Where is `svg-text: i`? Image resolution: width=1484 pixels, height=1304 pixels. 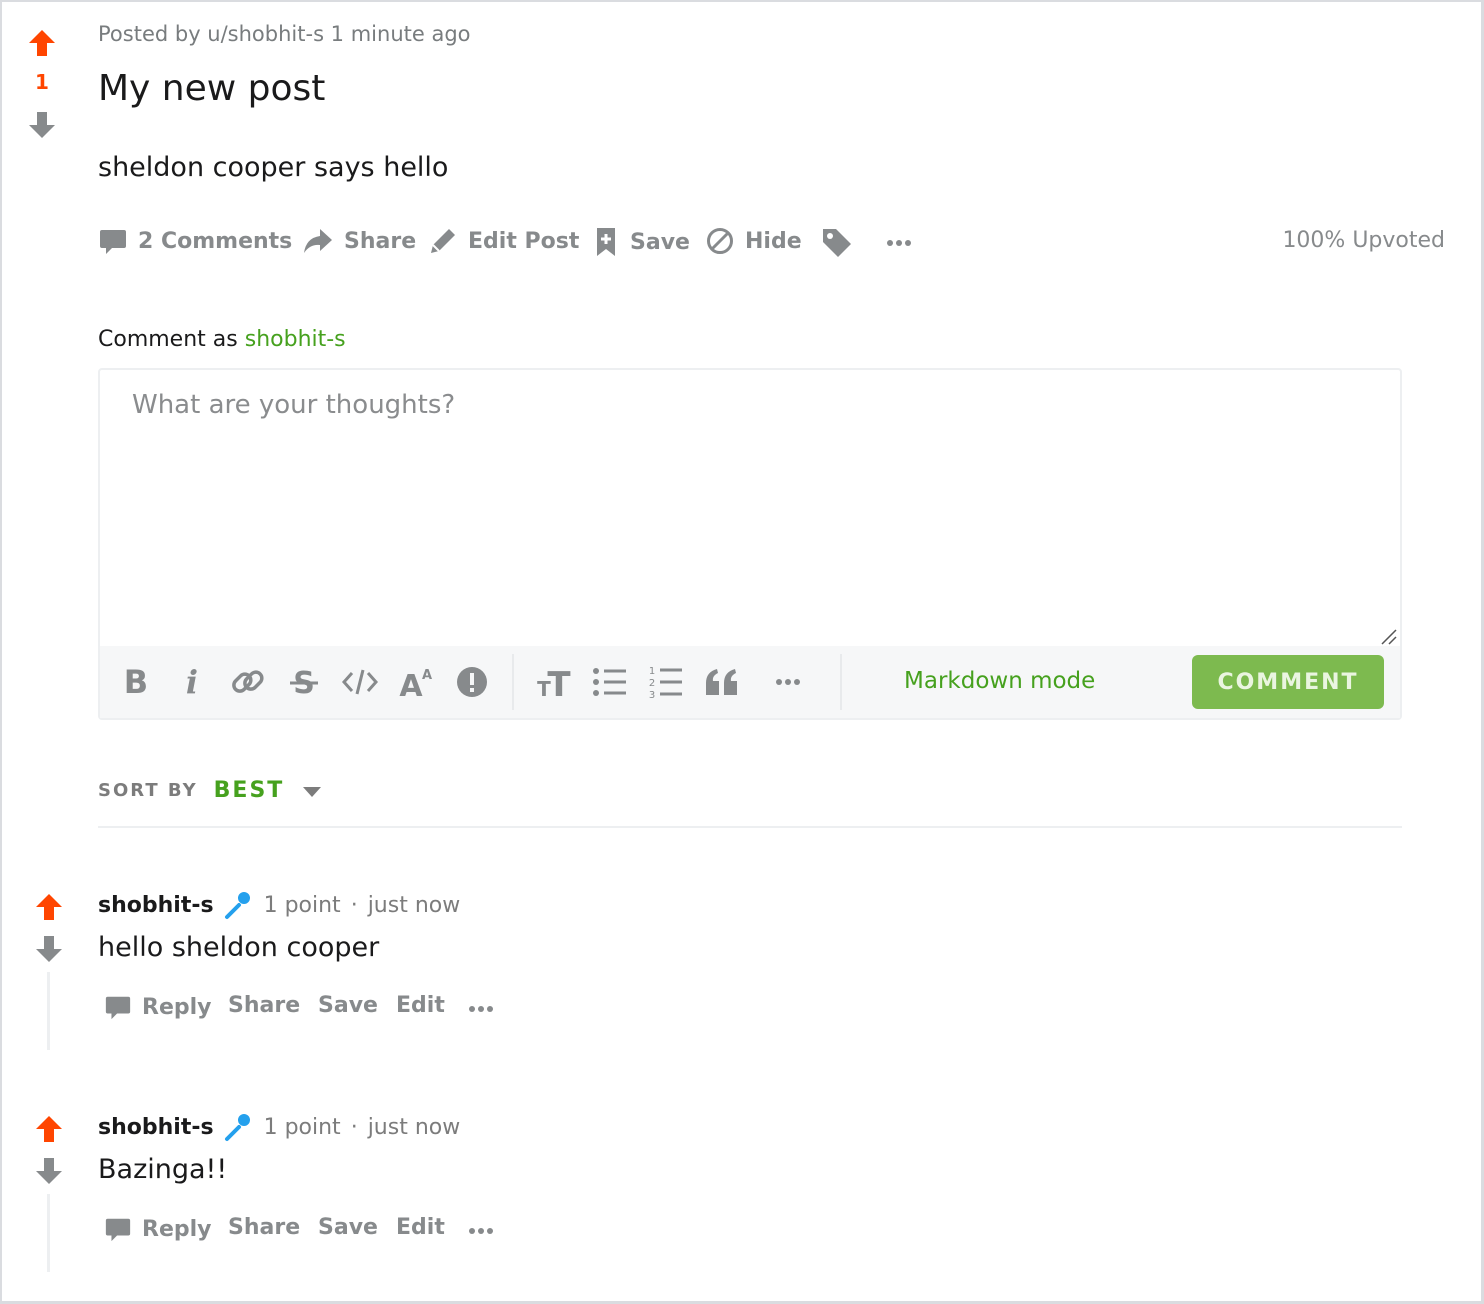
svg-text: i is located at coordinates (192, 682).